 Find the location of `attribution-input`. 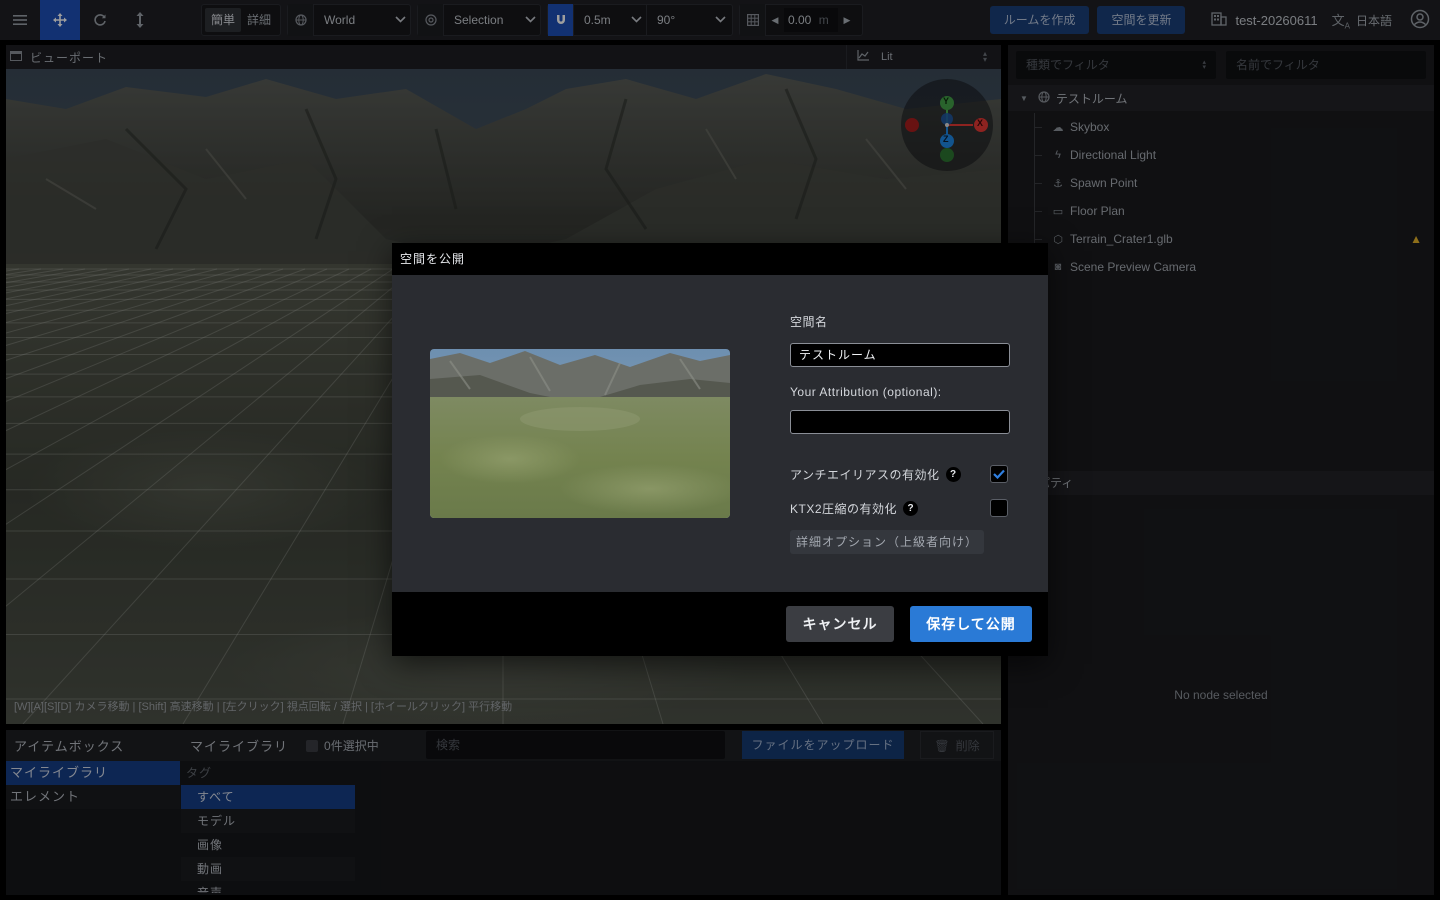

attribution-input is located at coordinates (900, 422).